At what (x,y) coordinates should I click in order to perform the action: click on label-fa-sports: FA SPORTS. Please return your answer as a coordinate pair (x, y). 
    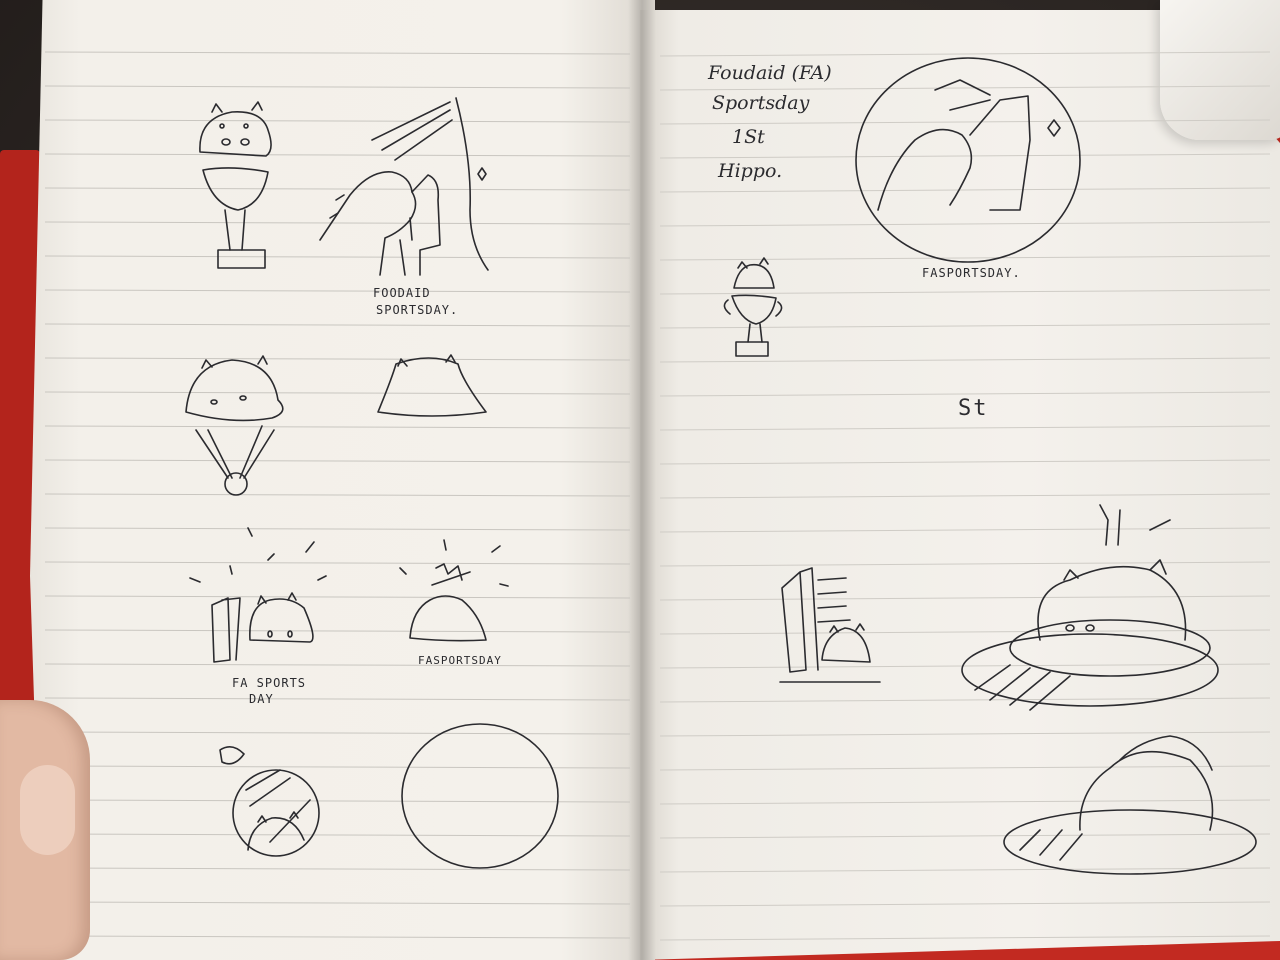
    Looking at the image, I should click on (269, 683).